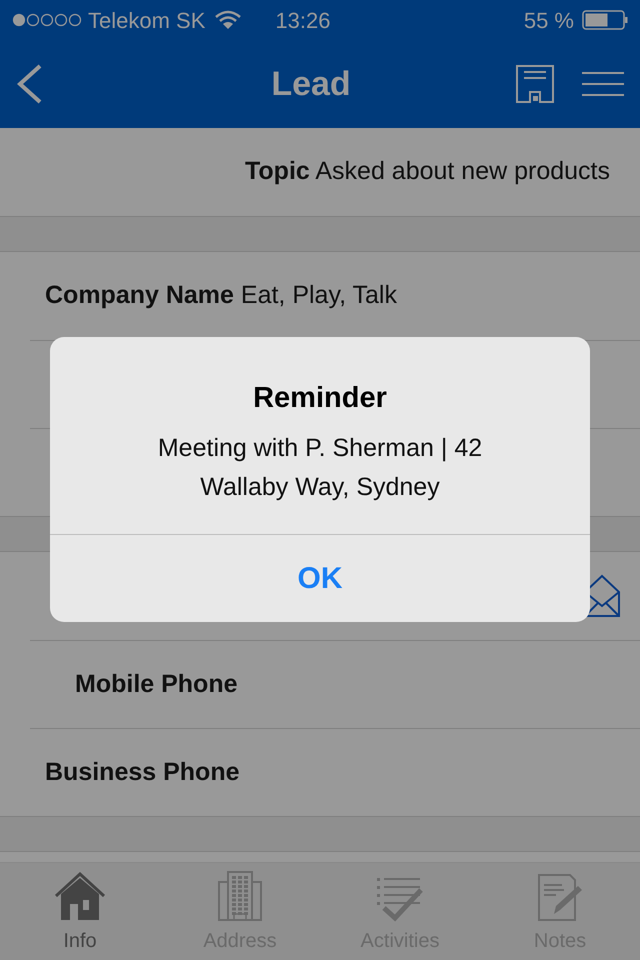 This screenshot has width=640, height=960. Describe the element at coordinates (311, 84) in the screenshot. I see `page-title: Lead` at that location.